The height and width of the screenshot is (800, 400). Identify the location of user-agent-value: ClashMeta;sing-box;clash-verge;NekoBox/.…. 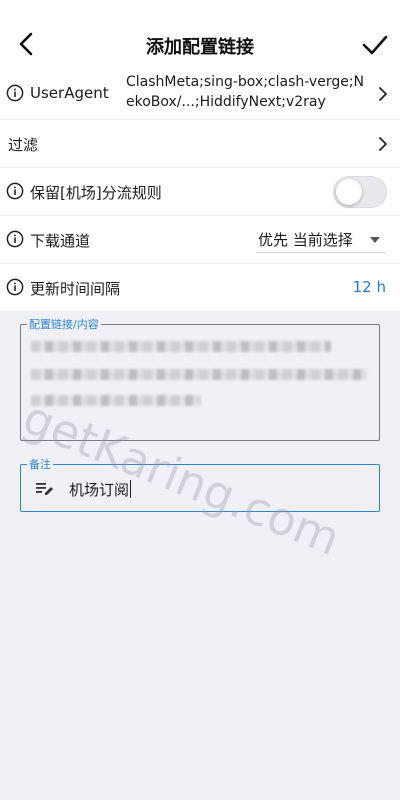
(245, 92).